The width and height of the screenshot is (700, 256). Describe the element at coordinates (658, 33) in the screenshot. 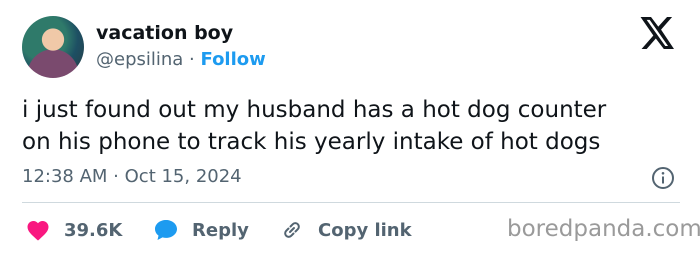

I see `x-logo-icon` at that location.